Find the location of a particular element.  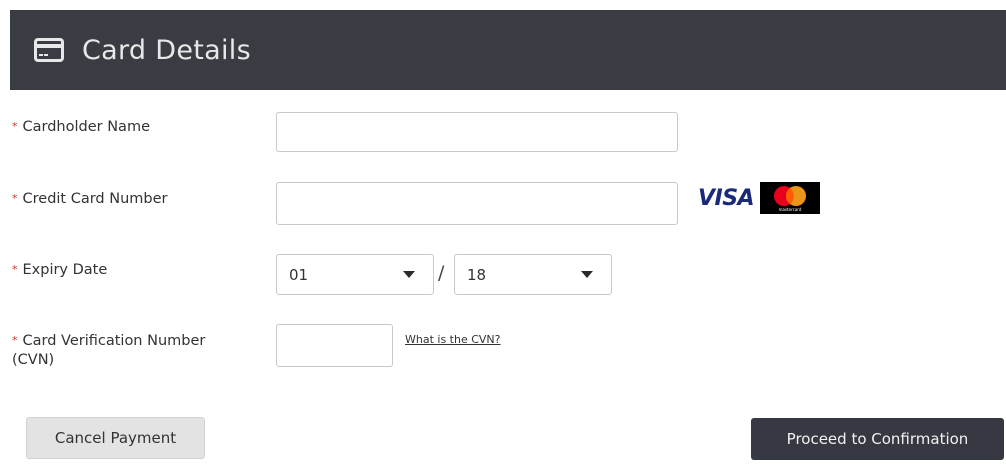

page-title: Card Details is located at coordinates (166, 50).